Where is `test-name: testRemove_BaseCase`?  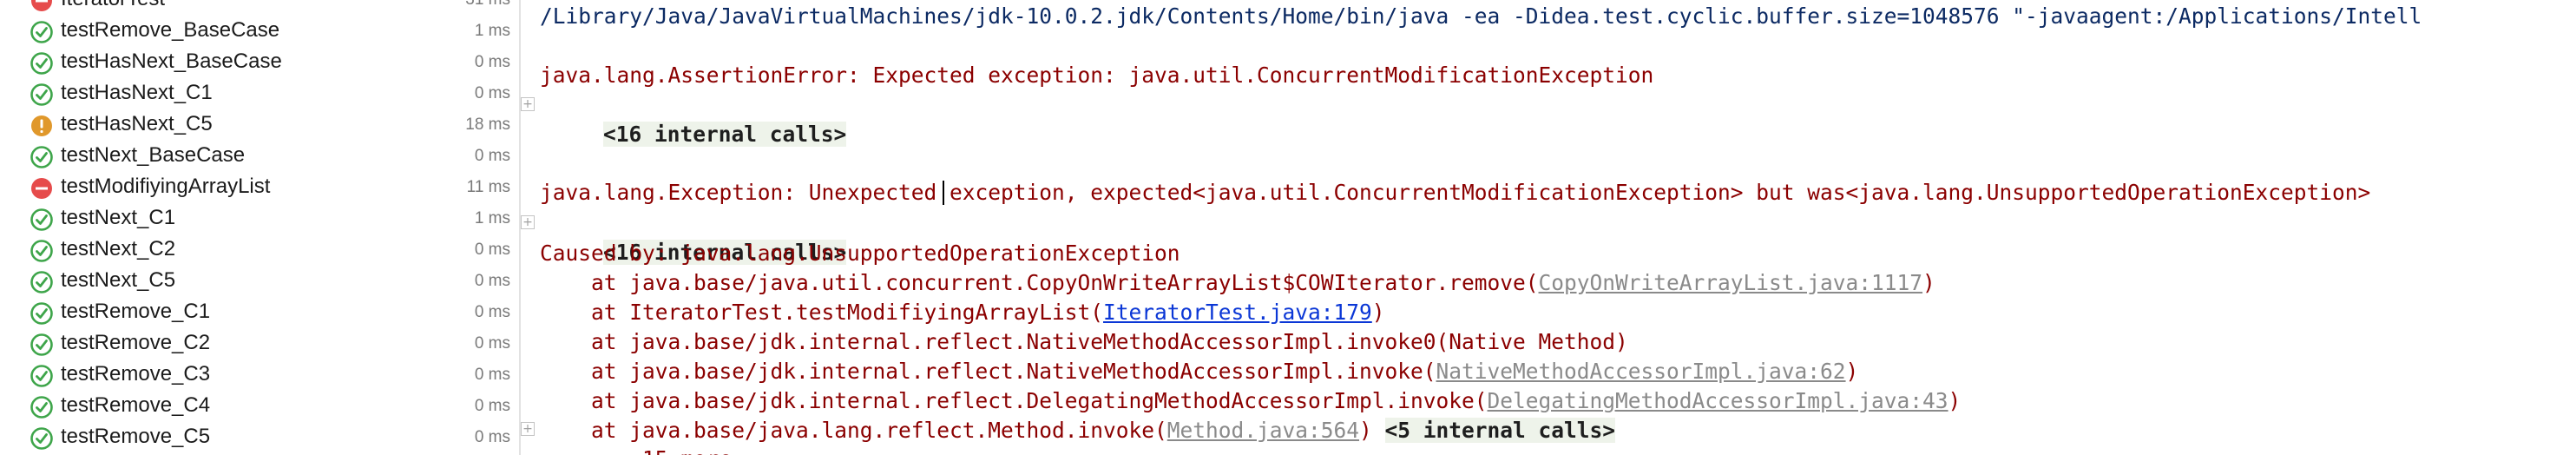 test-name: testRemove_BaseCase is located at coordinates (170, 30).